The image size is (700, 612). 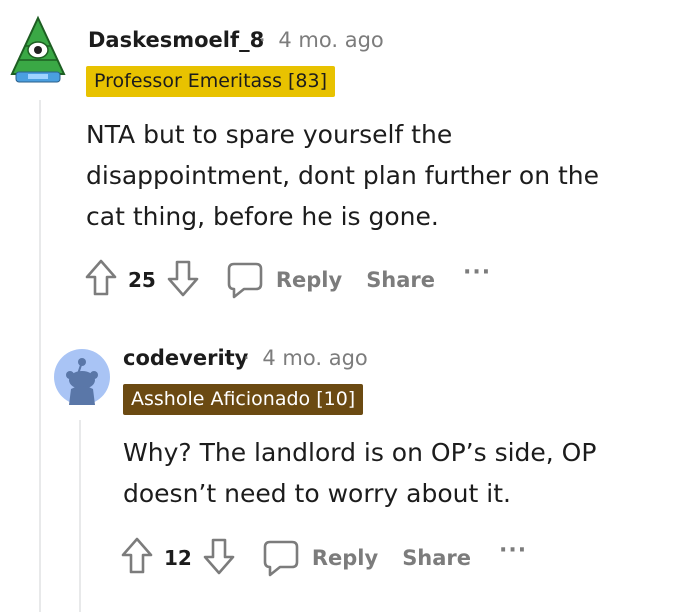 What do you see at coordinates (243, 399) in the screenshot?
I see `user-flair: Asshole Aficionado [10]` at bounding box center [243, 399].